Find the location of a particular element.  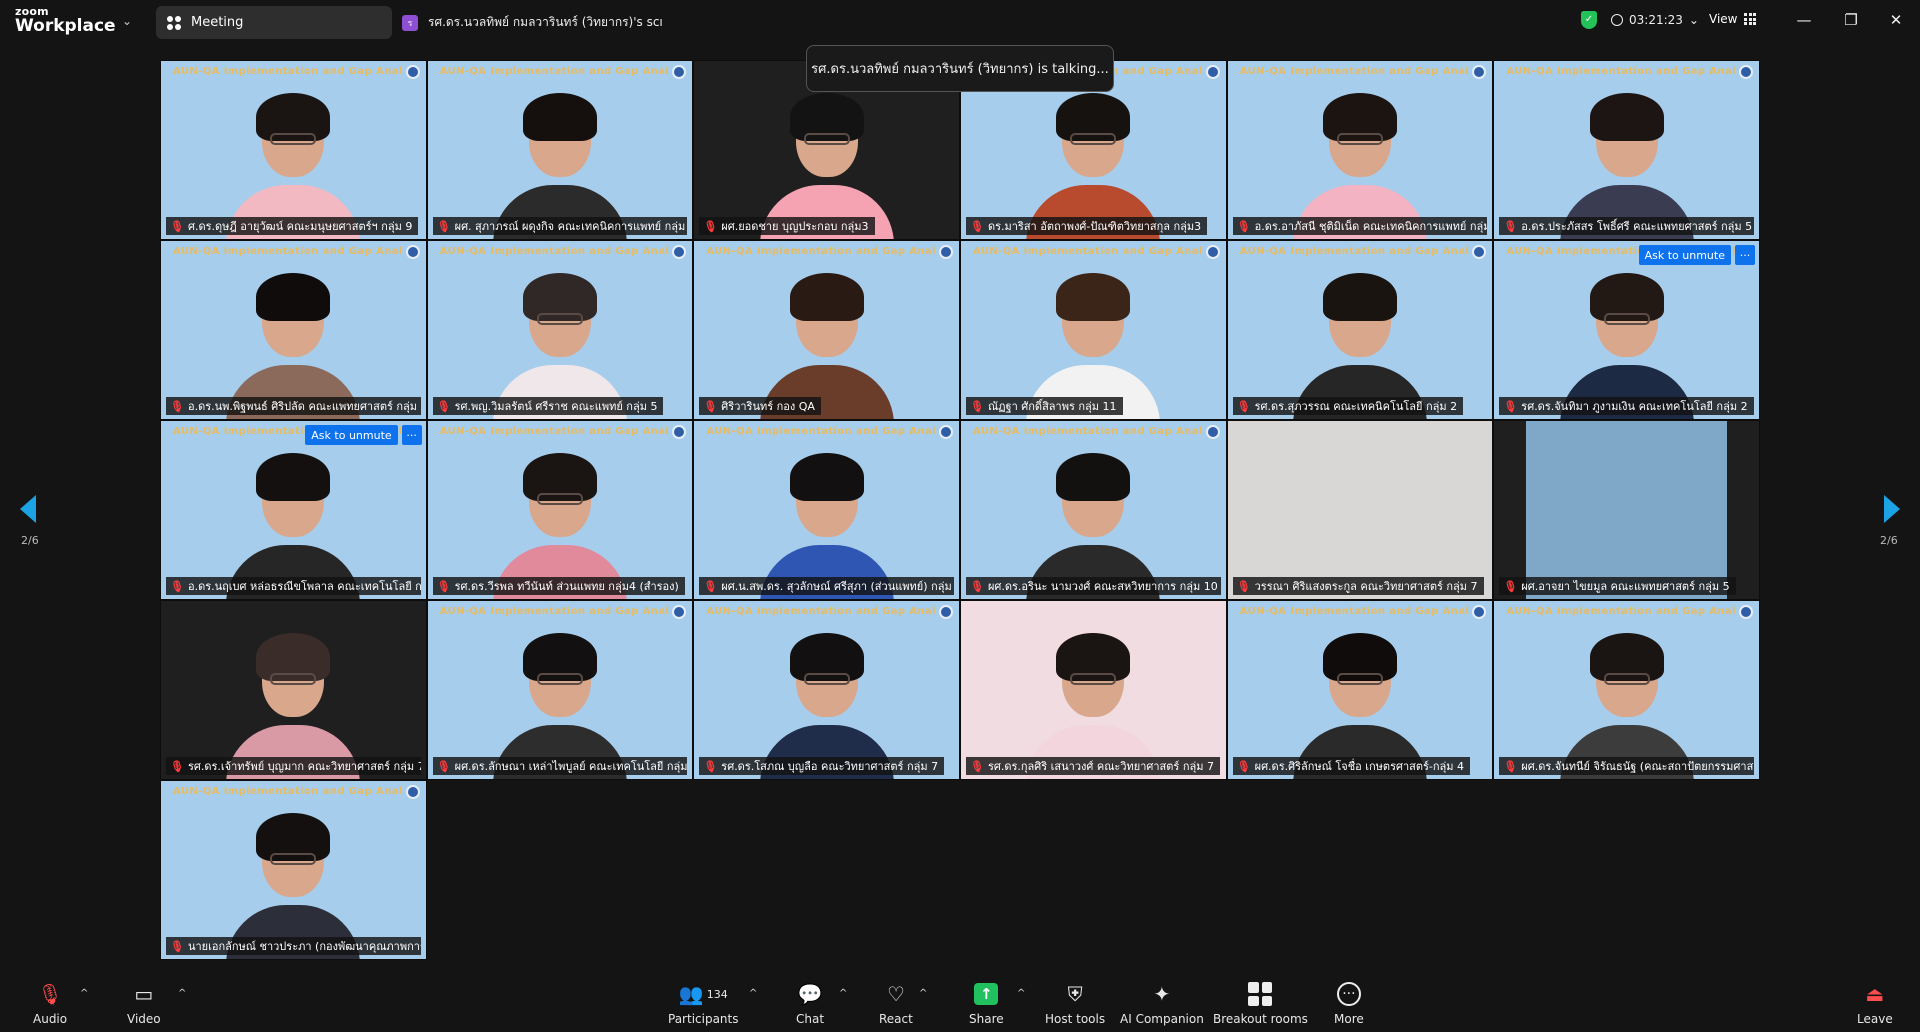

chat-button: 💬 Chat is located at coordinates (810, 1004).